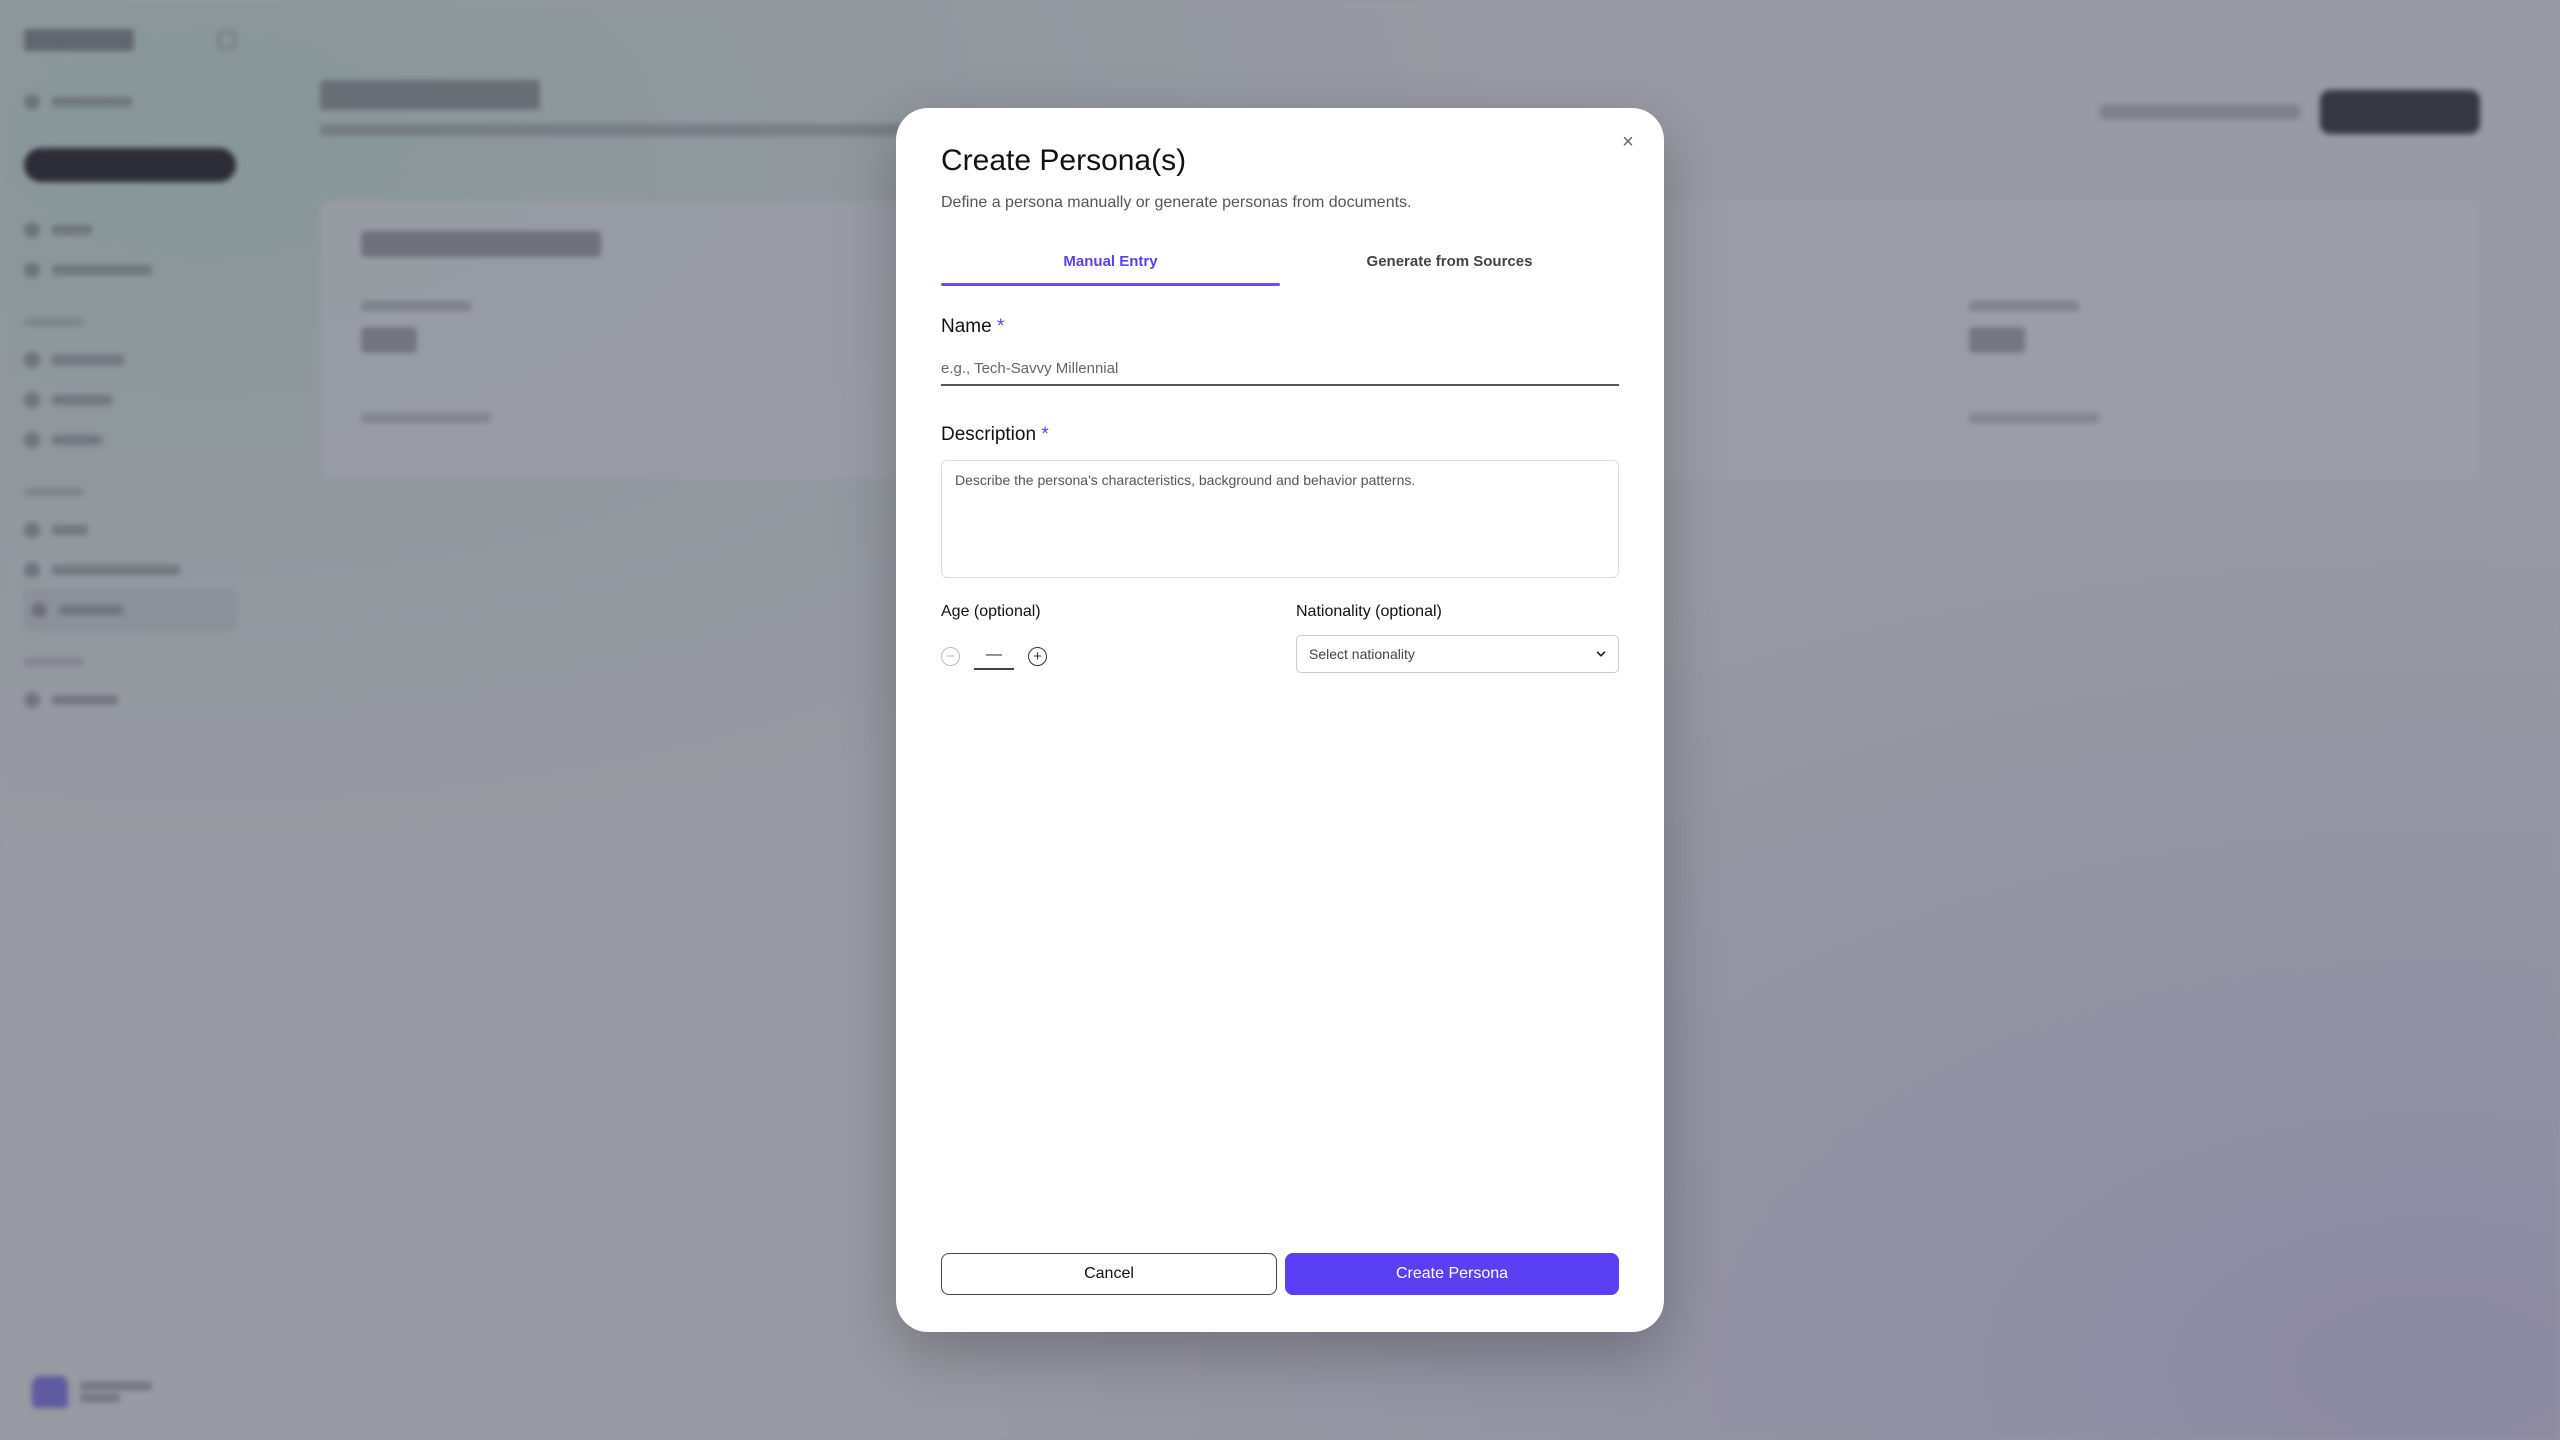  I want to click on age-label: Age (optional), so click(991, 611).